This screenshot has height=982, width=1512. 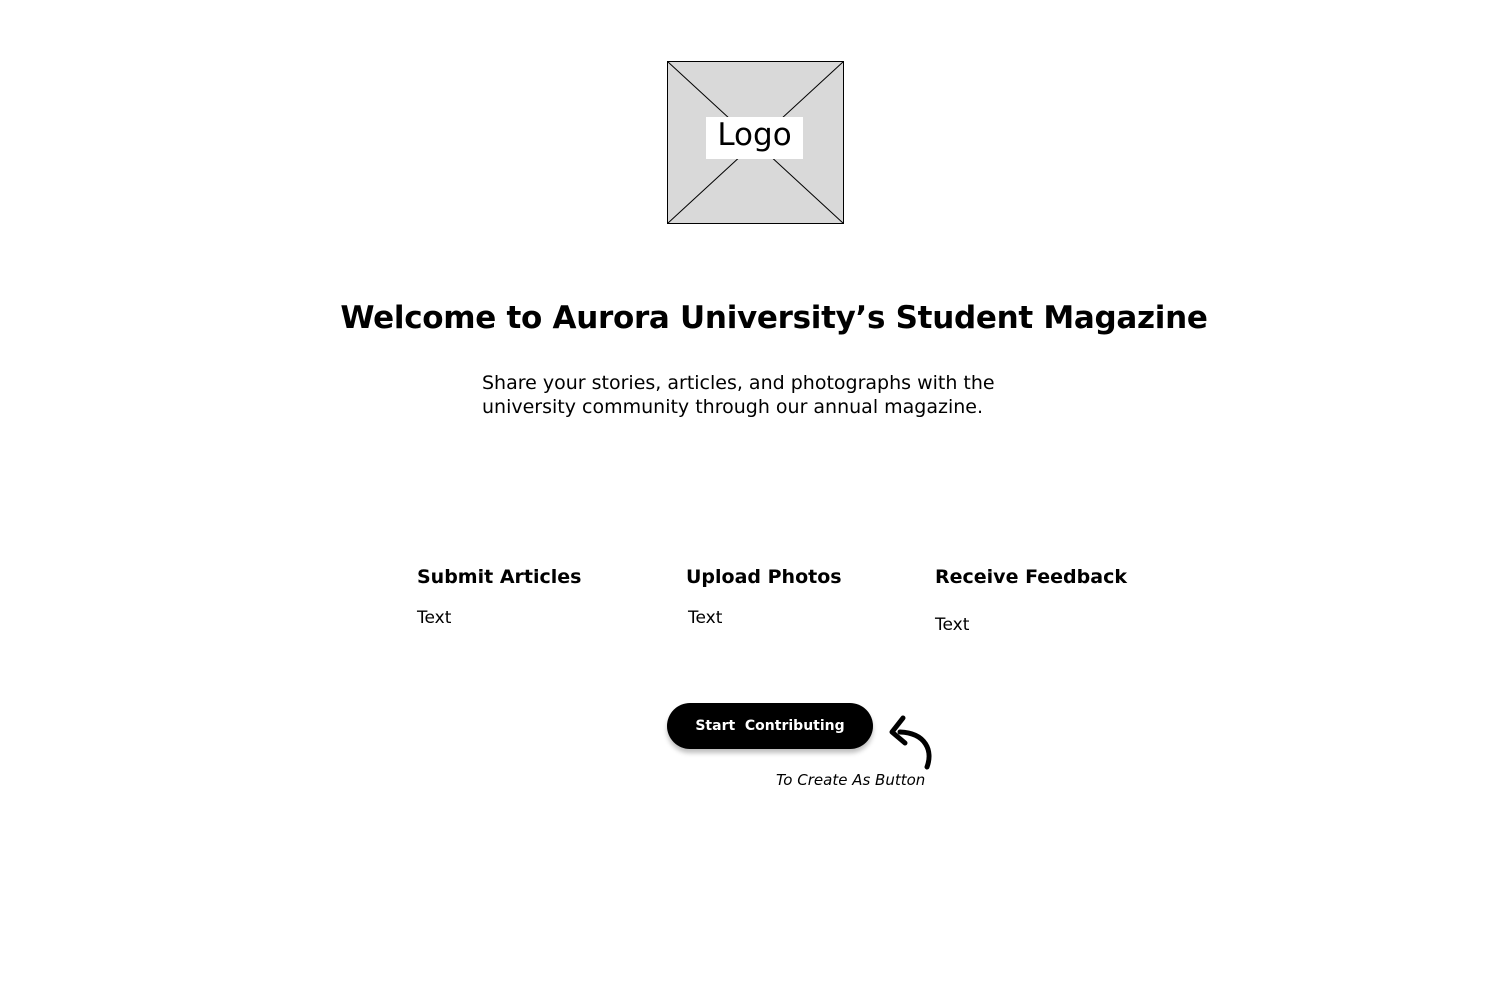 I want to click on annotation-note: To Create As Button, so click(x=851, y=780).